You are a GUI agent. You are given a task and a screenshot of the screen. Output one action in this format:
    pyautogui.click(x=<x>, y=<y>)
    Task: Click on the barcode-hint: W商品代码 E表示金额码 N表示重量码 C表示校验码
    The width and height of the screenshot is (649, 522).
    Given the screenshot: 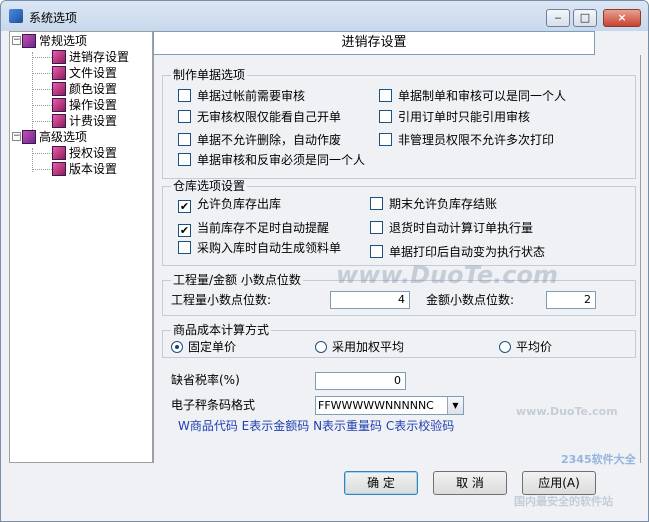 What is the action you would take?
    pyautogui.click(x=316, y=426)
    